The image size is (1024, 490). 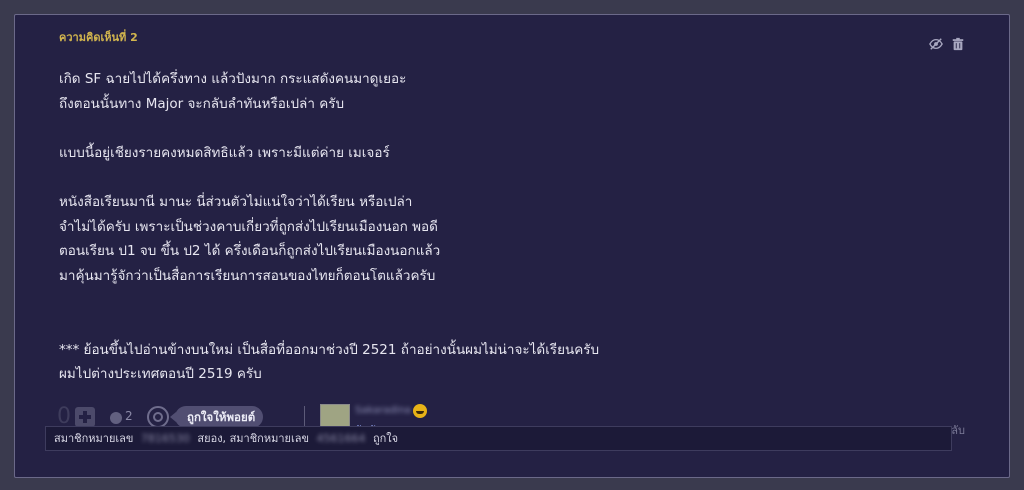 What do you see at coordinates (936, 44) in the screenshot?
I see `eye-slash-icon` at bounding box center [936, 44].